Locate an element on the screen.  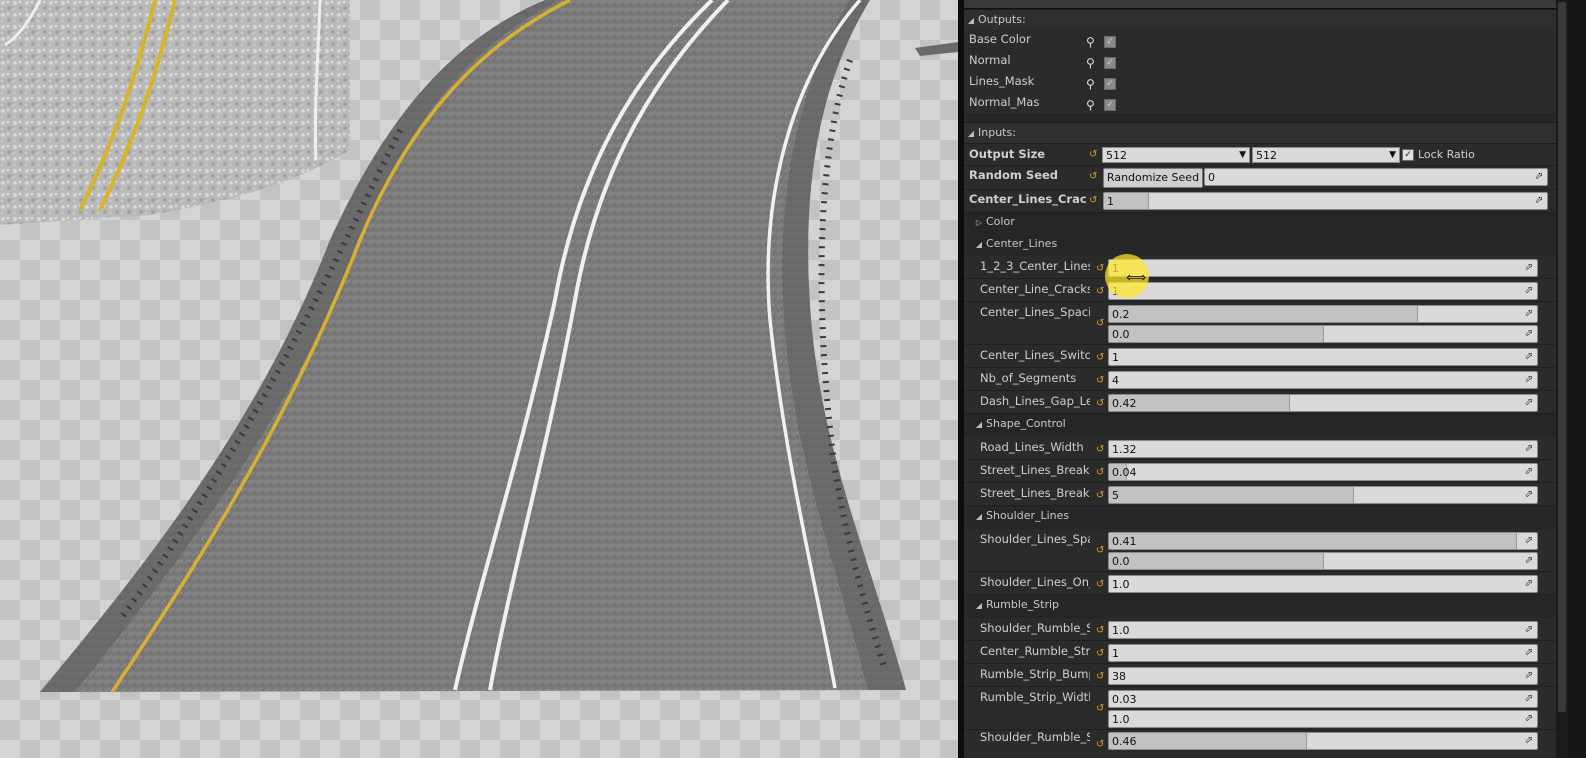
param-row: Dash_Lines_Gap_Leng ↺ 0.42⬀ is located at coordinates (1260, 402).